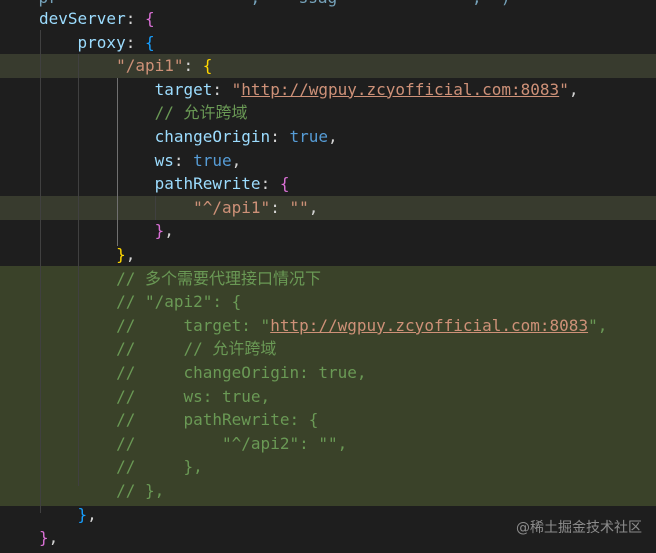 Image resolution: width=656 pixels, height=553 pixels. Describe the element at coordinates (207, 184) in the screenshot. I see `code-token: pathRewrite` at that location.